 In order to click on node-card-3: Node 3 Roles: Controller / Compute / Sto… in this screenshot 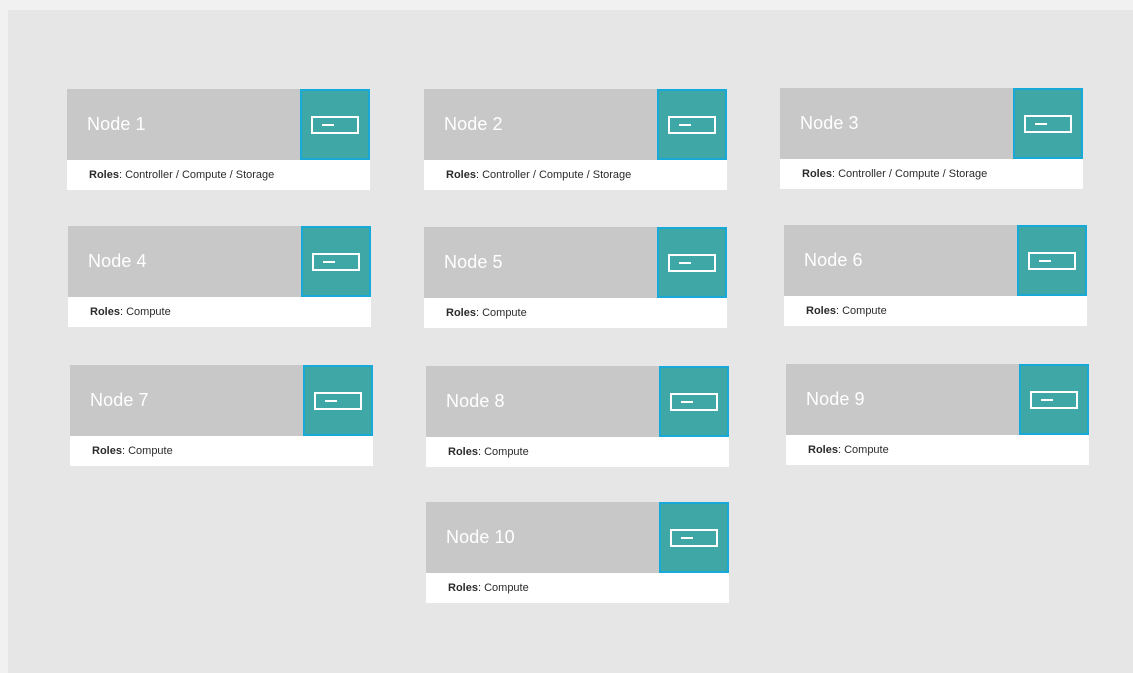, I will do `click(931, 138)`.